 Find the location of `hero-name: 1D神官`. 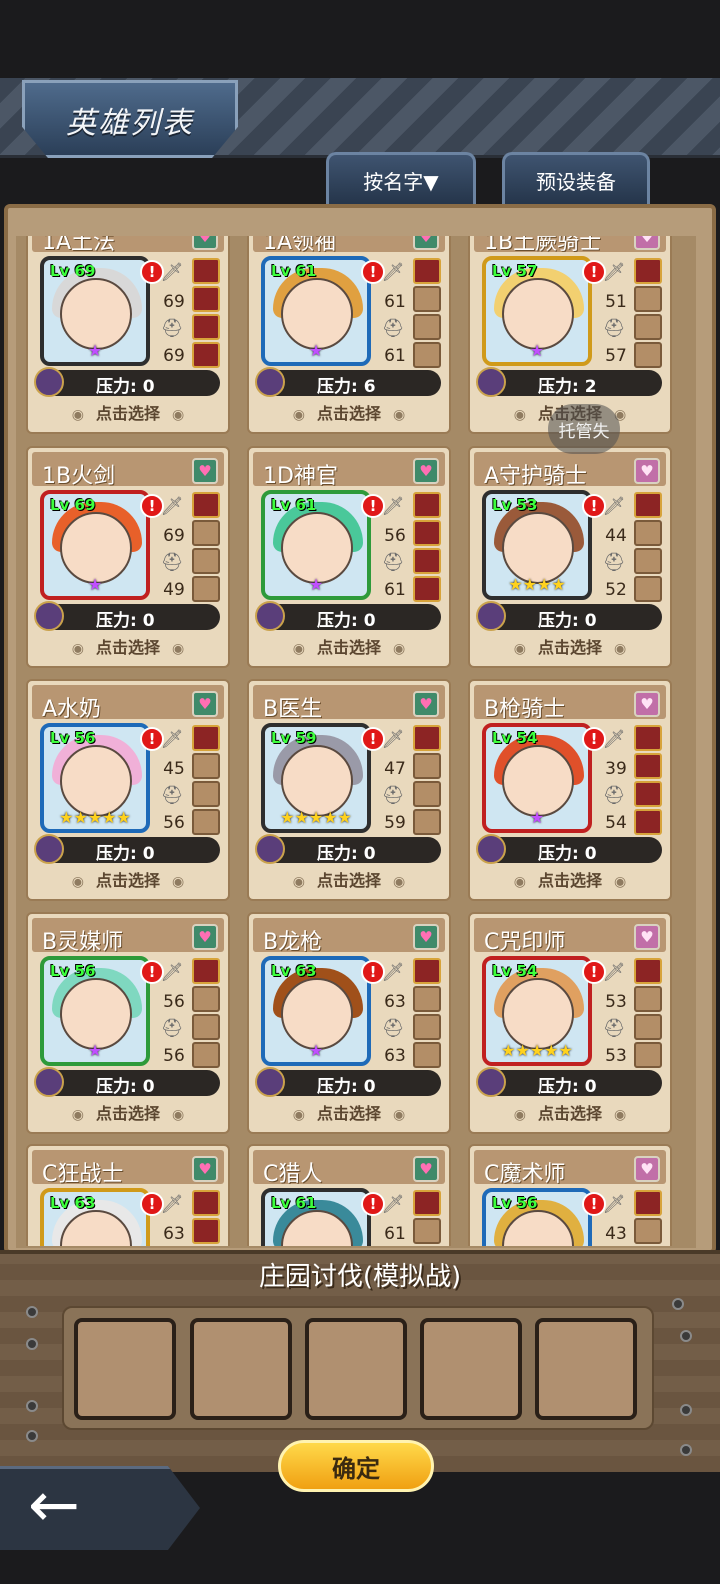

hero-name: 1D神官 is located at coordinates (300, 476).